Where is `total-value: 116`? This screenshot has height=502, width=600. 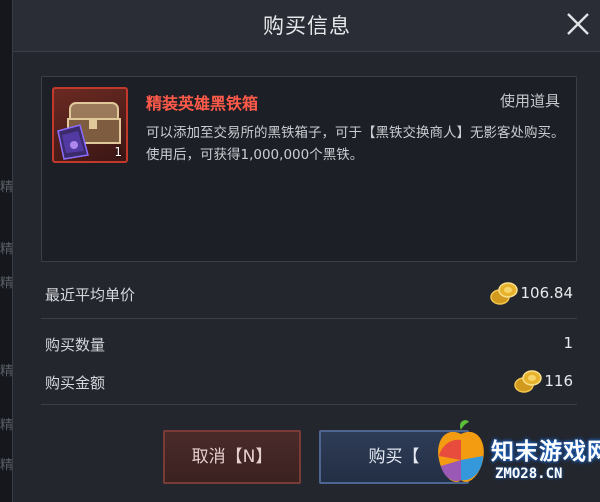 total-value: 116 is located at coordinates (558, 381).